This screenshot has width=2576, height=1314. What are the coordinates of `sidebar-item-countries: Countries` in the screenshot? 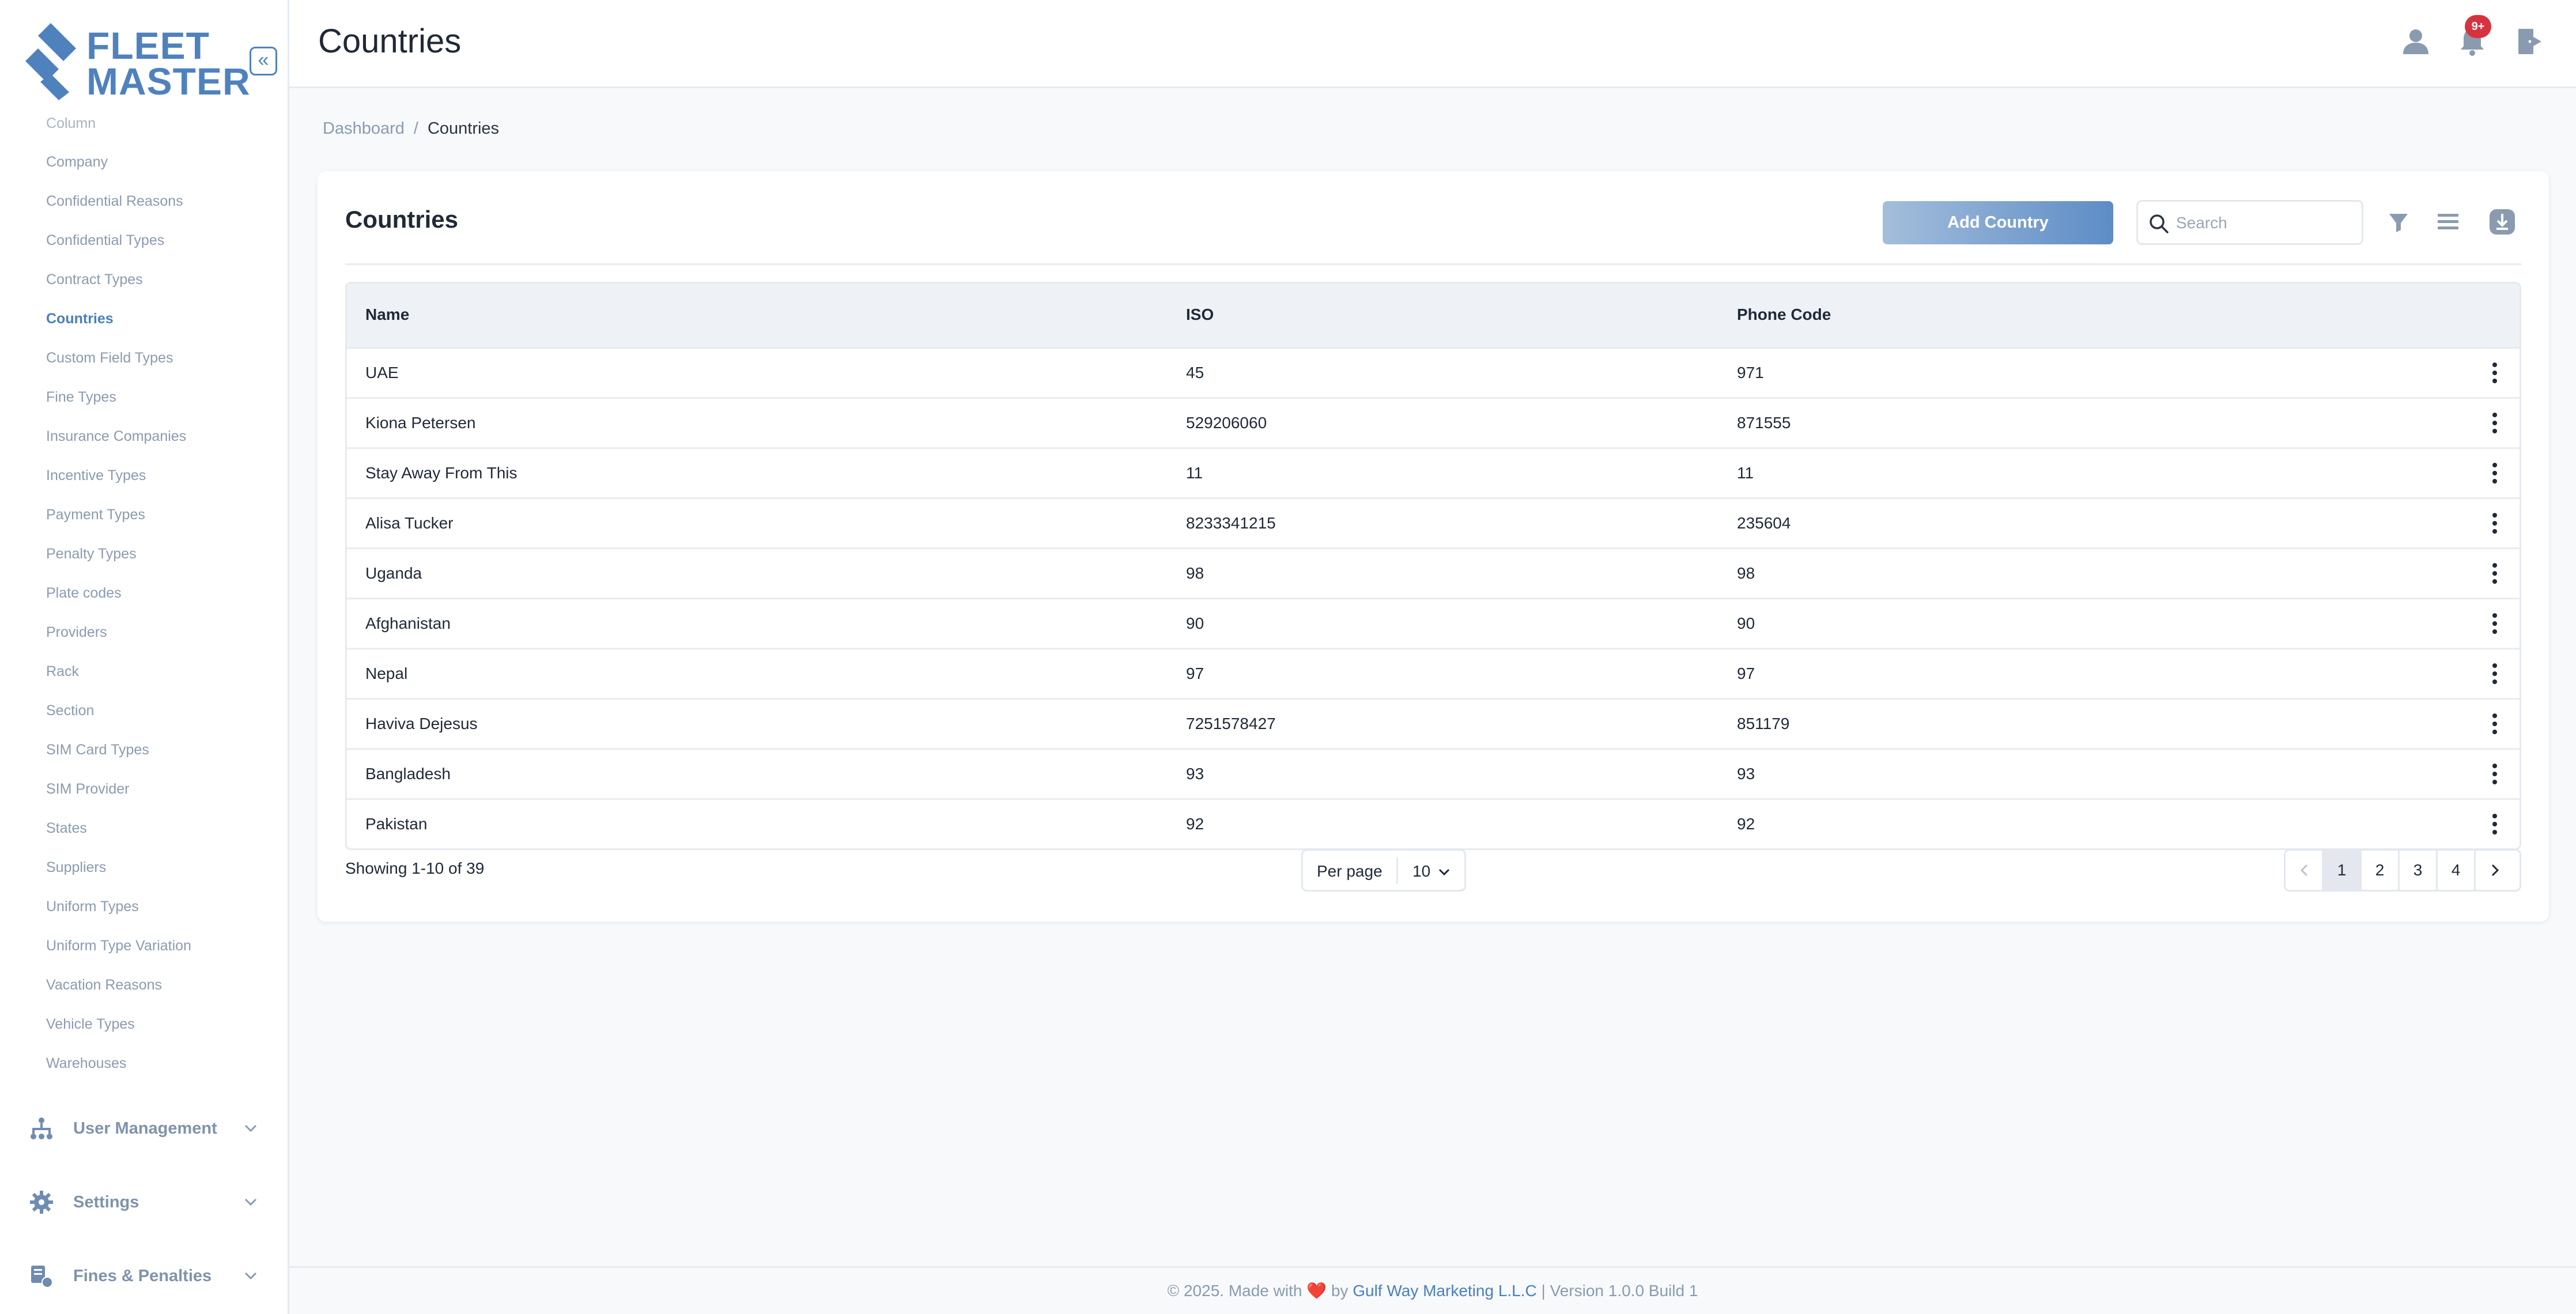 It's located at (80, 319).